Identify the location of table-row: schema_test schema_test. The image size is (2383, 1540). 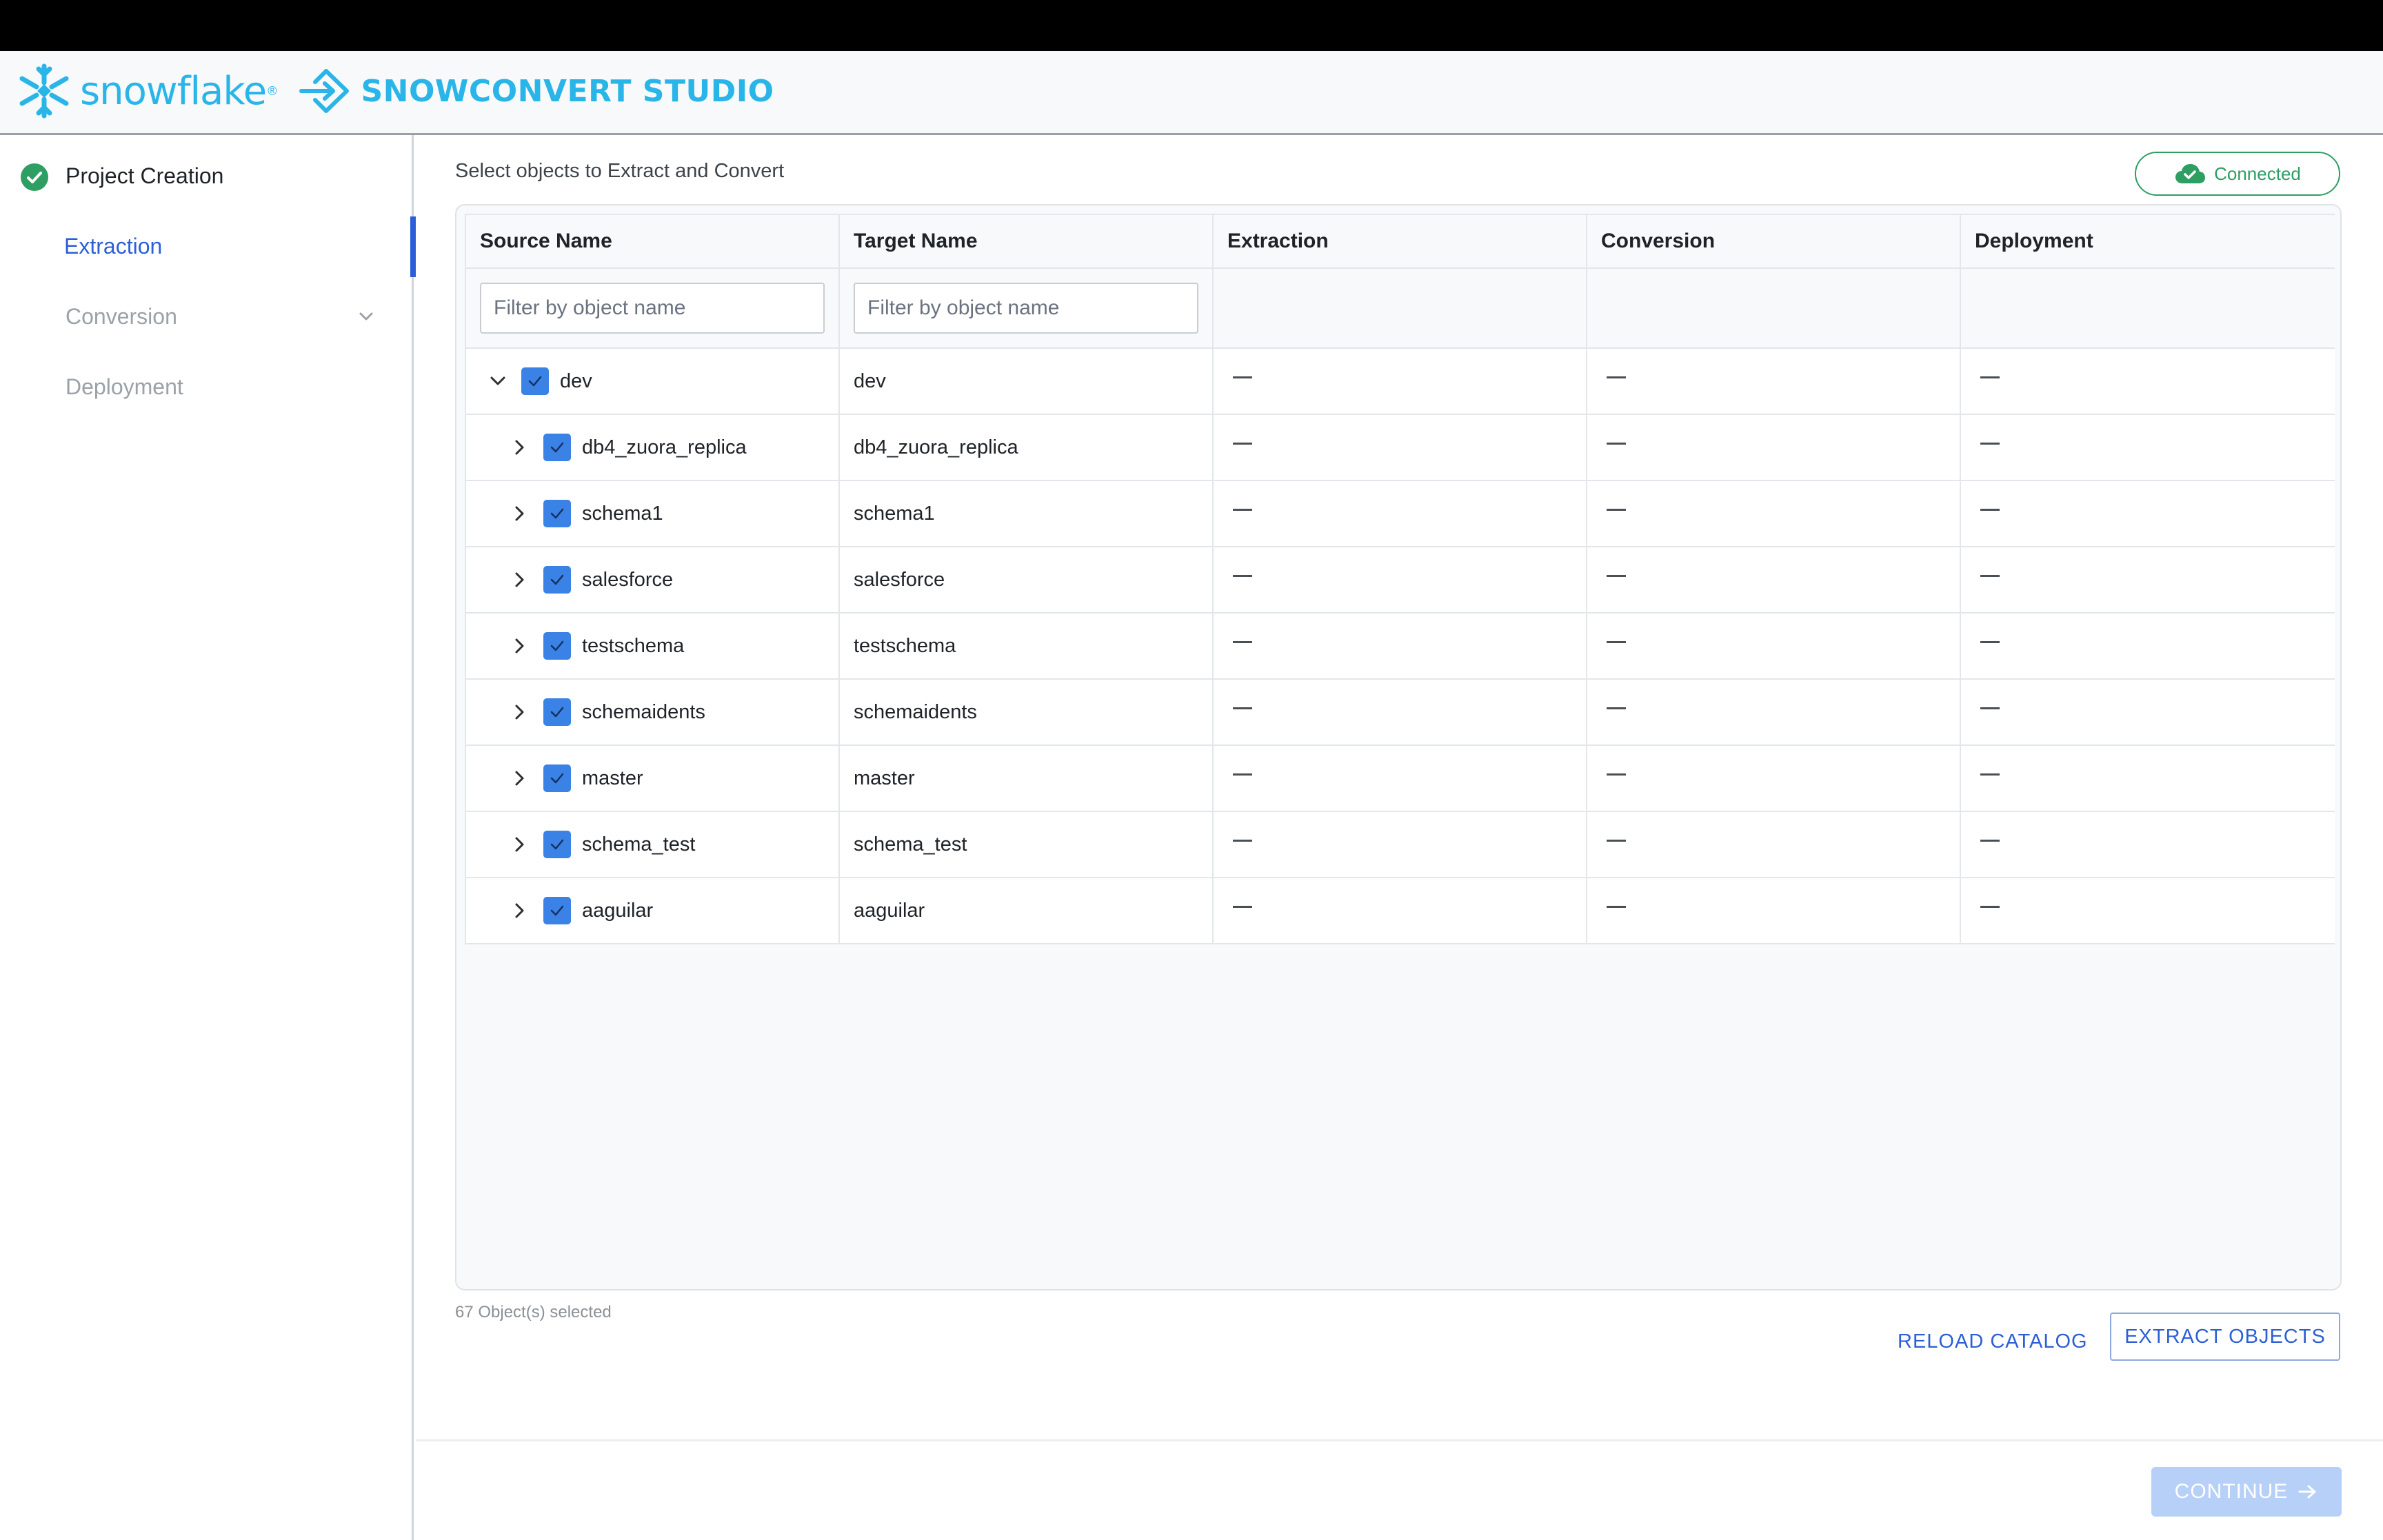
(1400, 845).